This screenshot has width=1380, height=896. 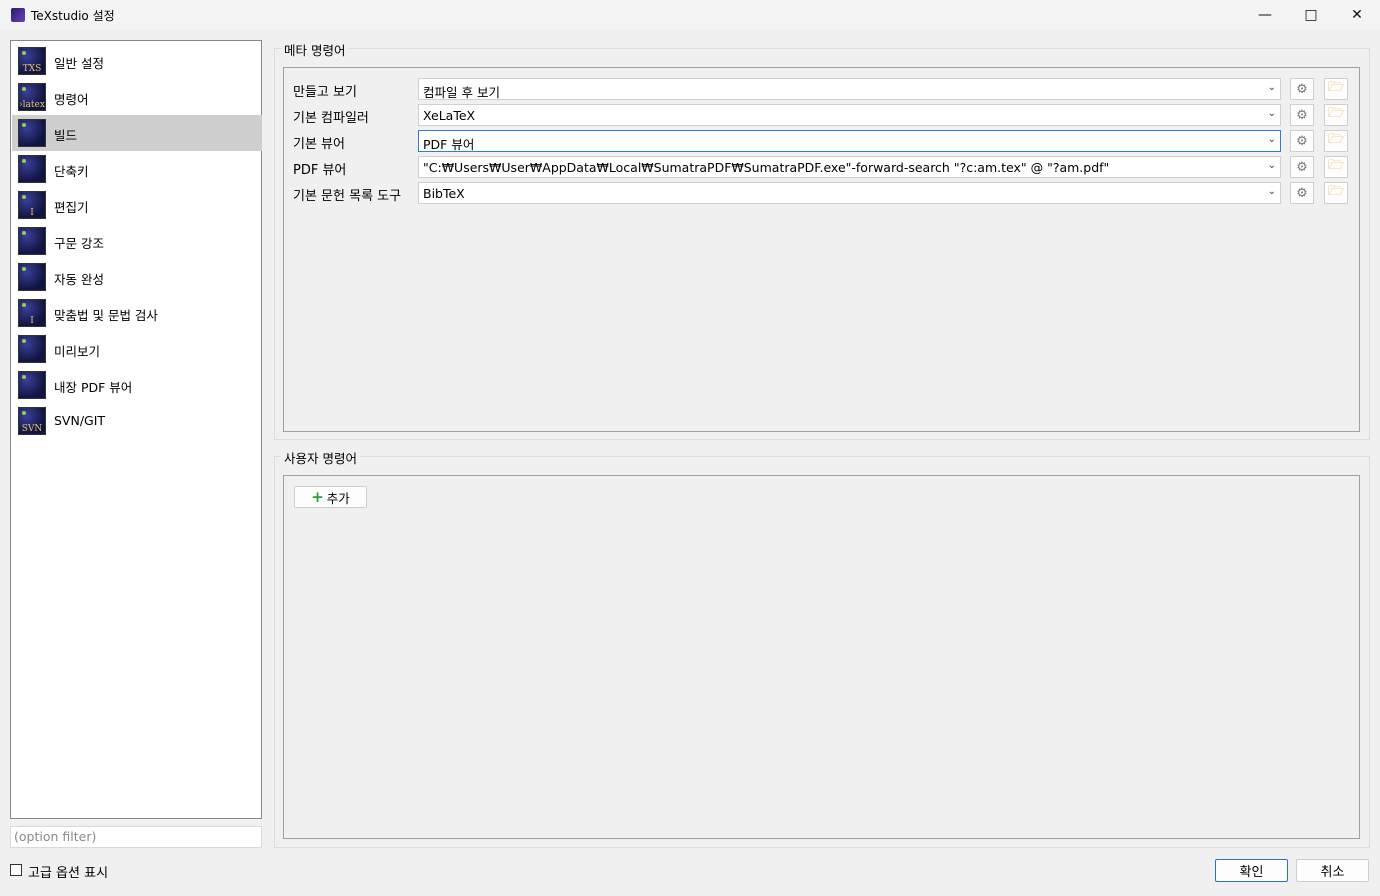 What do you see at coordinates (137, 349) in the screenshot?
I see `sidebar-item-preview: 미리보기` at bounding box center [137, 349].